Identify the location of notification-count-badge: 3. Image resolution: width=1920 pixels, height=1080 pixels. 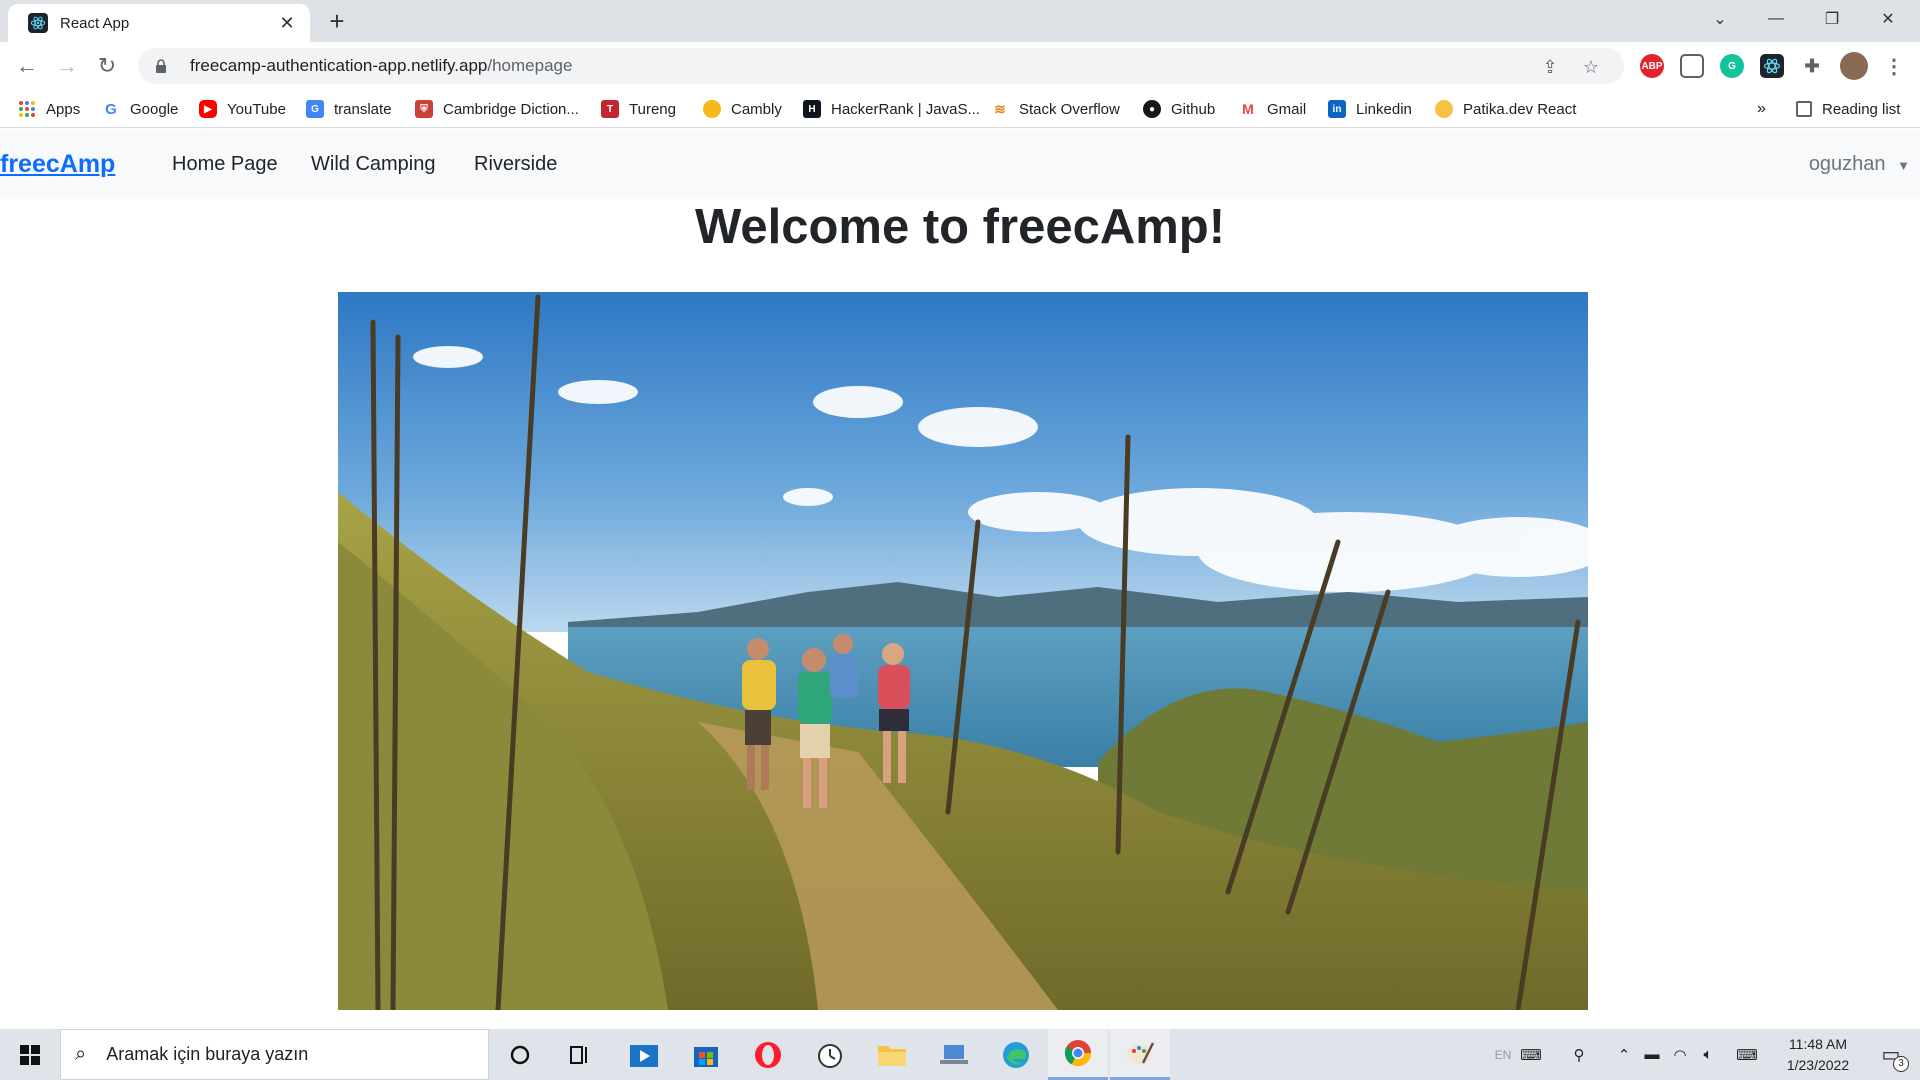
(1901, 1064).